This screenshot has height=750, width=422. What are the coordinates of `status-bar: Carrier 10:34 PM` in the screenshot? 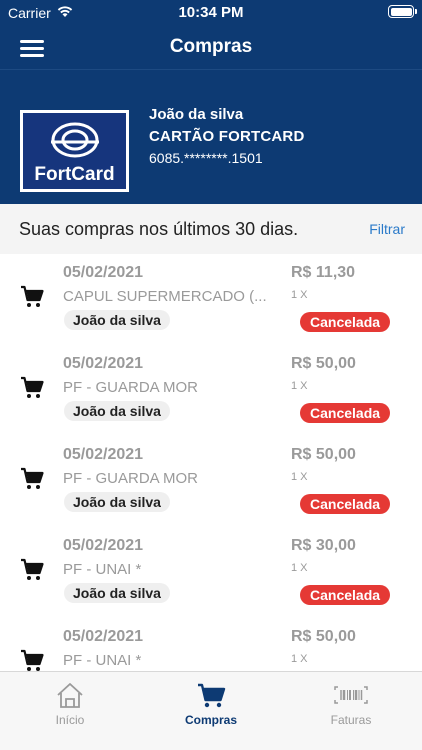 It's located at (211, 13).